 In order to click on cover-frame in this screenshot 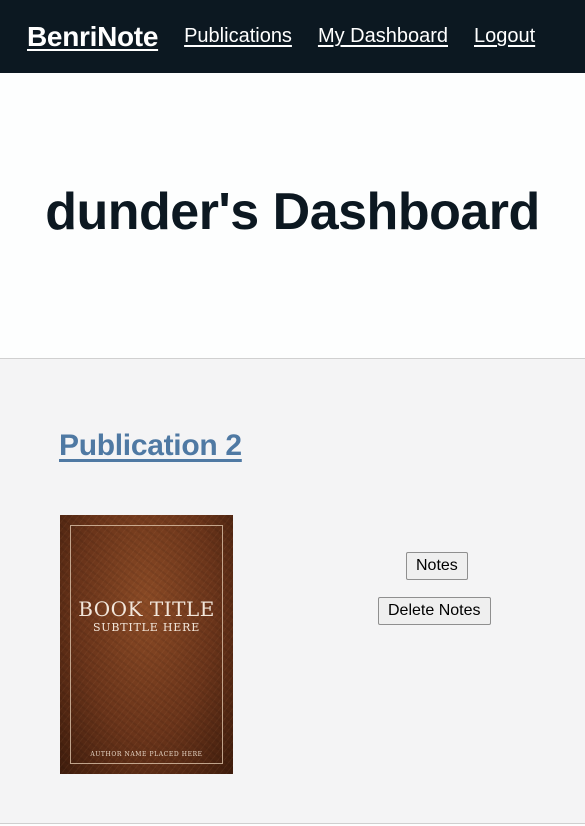, I will do `click(146, 644)`.